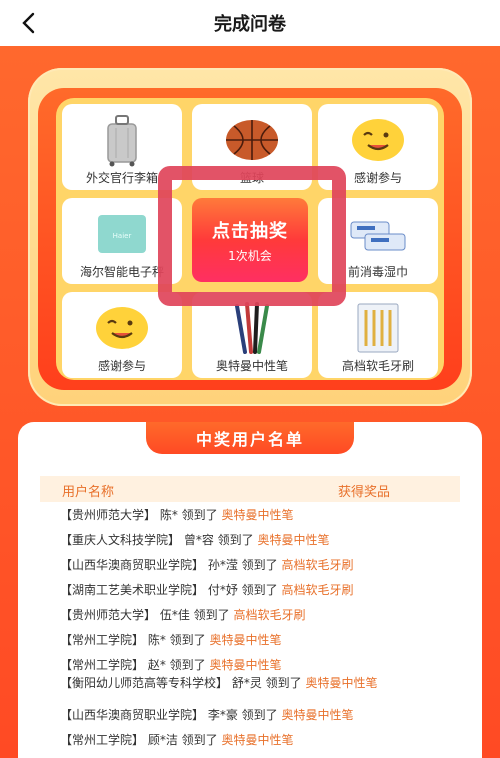  Describe the element at coordinates (252, 328) in the screenshot. I see `pen-icon` at that location.